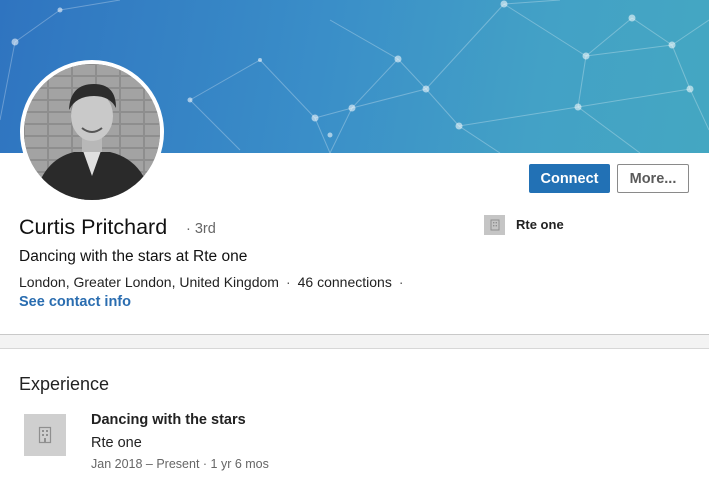 The height and width of the screenshot is (492, 709). What do you see at coordinates (354, 341) in the screenshot?
I see `section-gap` at bounding box center [354, 341].